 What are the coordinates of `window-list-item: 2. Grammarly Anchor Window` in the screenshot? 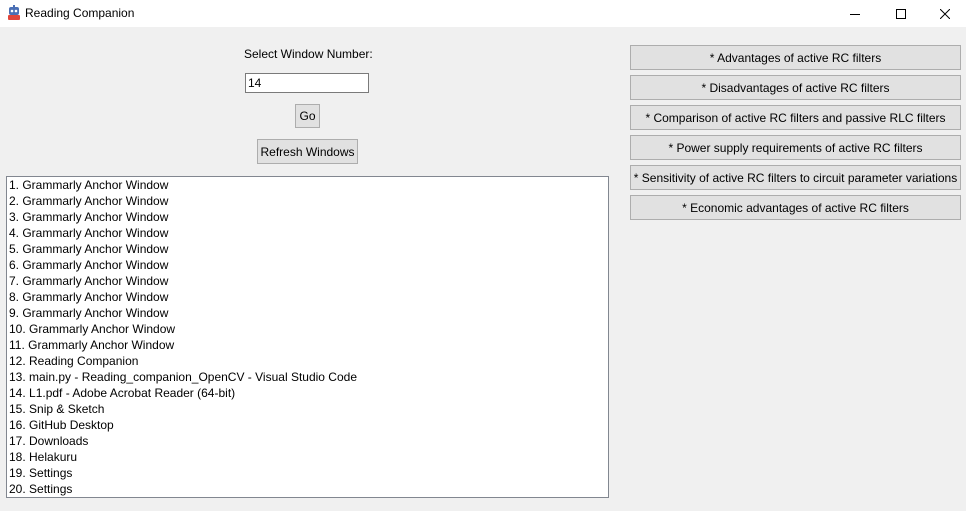 It's located at (307, 201).